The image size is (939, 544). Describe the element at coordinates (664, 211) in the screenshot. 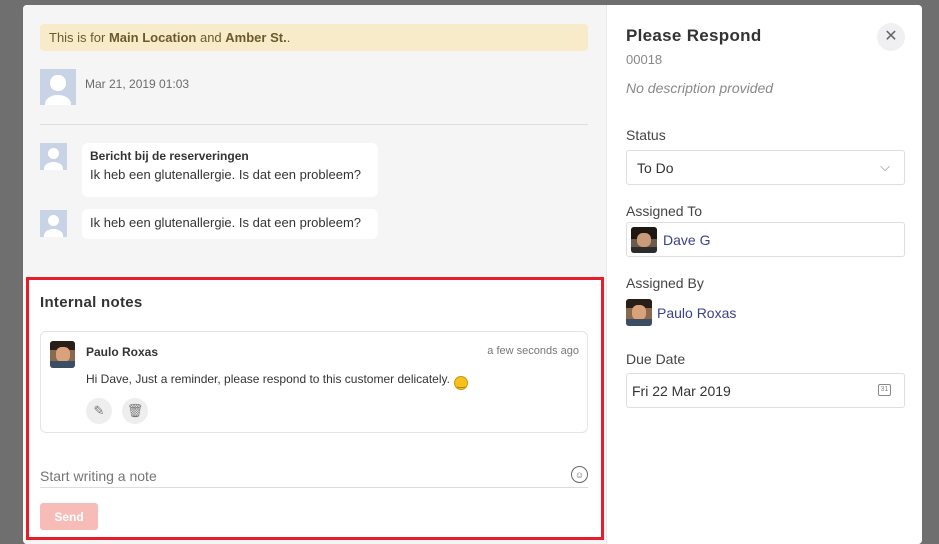

I see `assigned-to-label: Assigned To` at that location.